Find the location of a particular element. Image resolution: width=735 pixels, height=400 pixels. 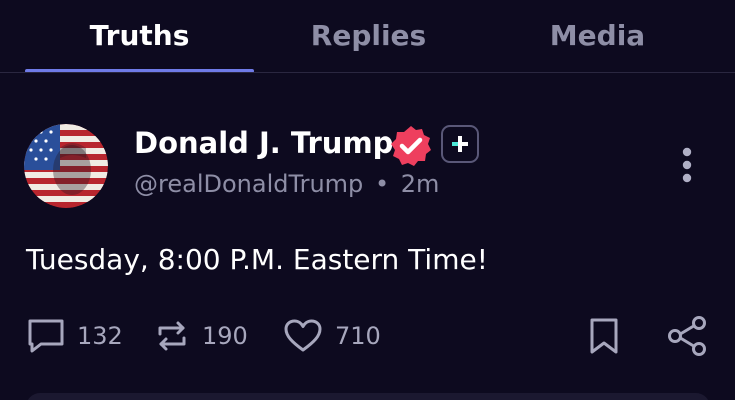

repost-icon is located at coordinates (172, 336).